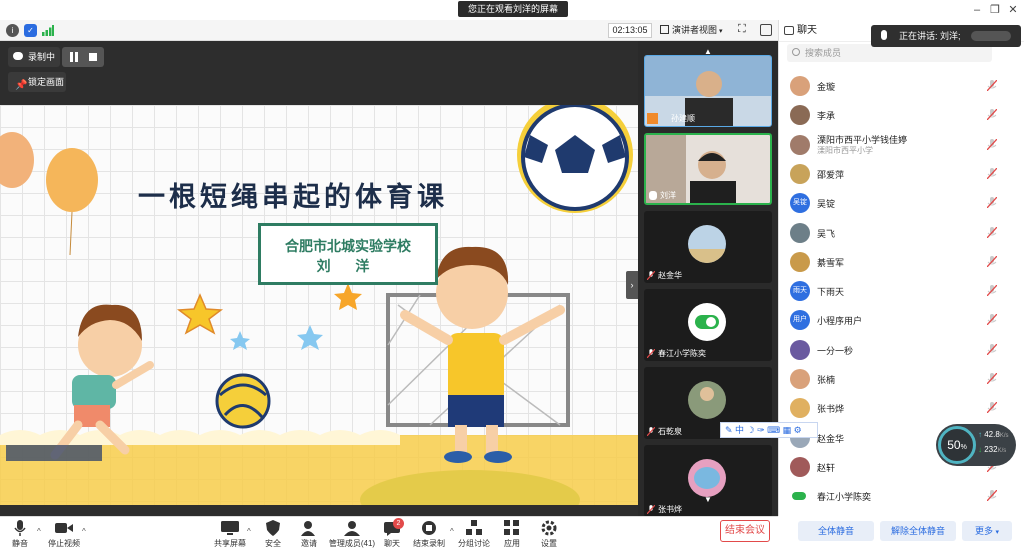 This screenshot has height=552, width=1024. Describe the element at coordinates (946, 36) in the screenshot. I see `speaking-indicator: 正在讲话: 刘洋;` at that location.